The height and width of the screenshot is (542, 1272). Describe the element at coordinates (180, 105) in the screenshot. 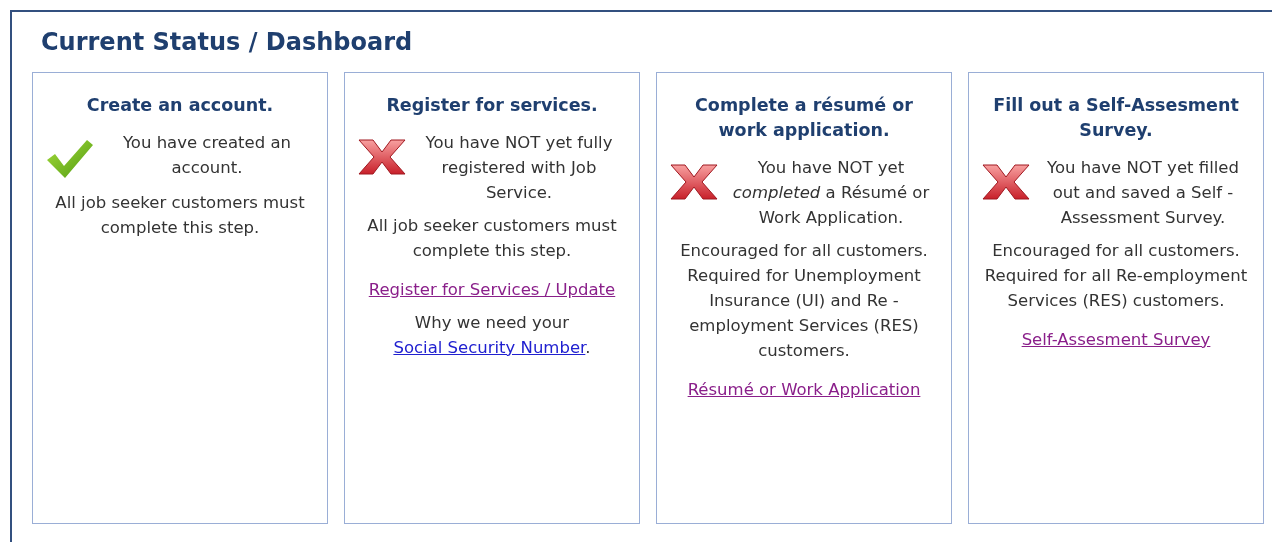

I see `card-title: Create an account.` at that location.